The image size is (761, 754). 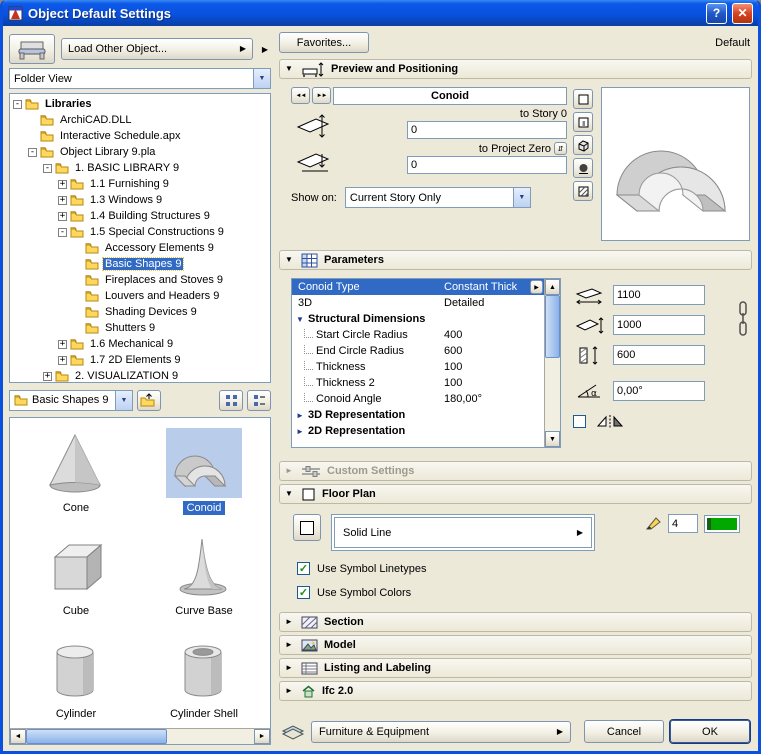 I want to click on tree-item: - Libraries, so click(x=140, y=104).